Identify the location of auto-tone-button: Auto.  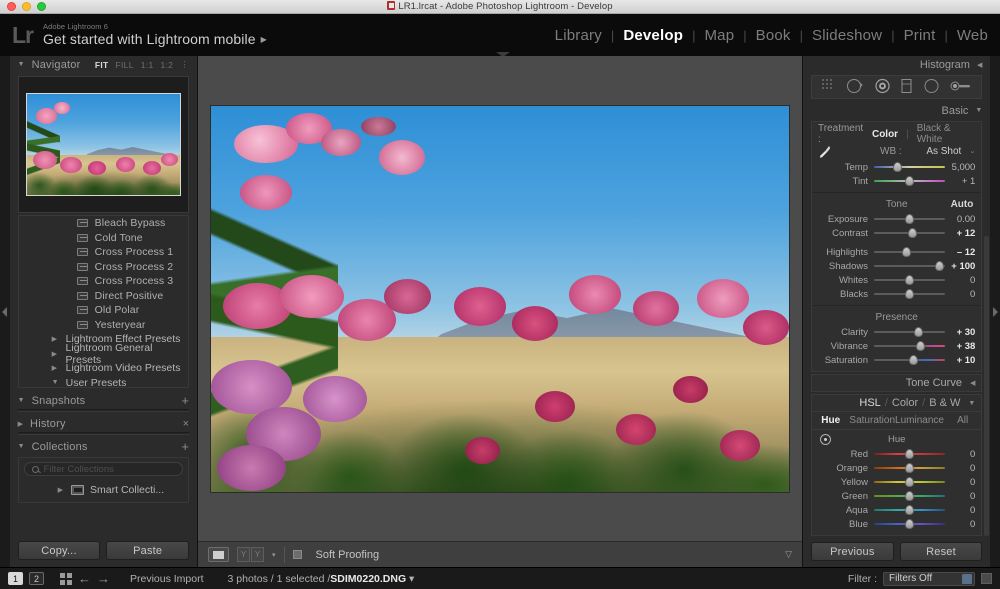
(962, 204).